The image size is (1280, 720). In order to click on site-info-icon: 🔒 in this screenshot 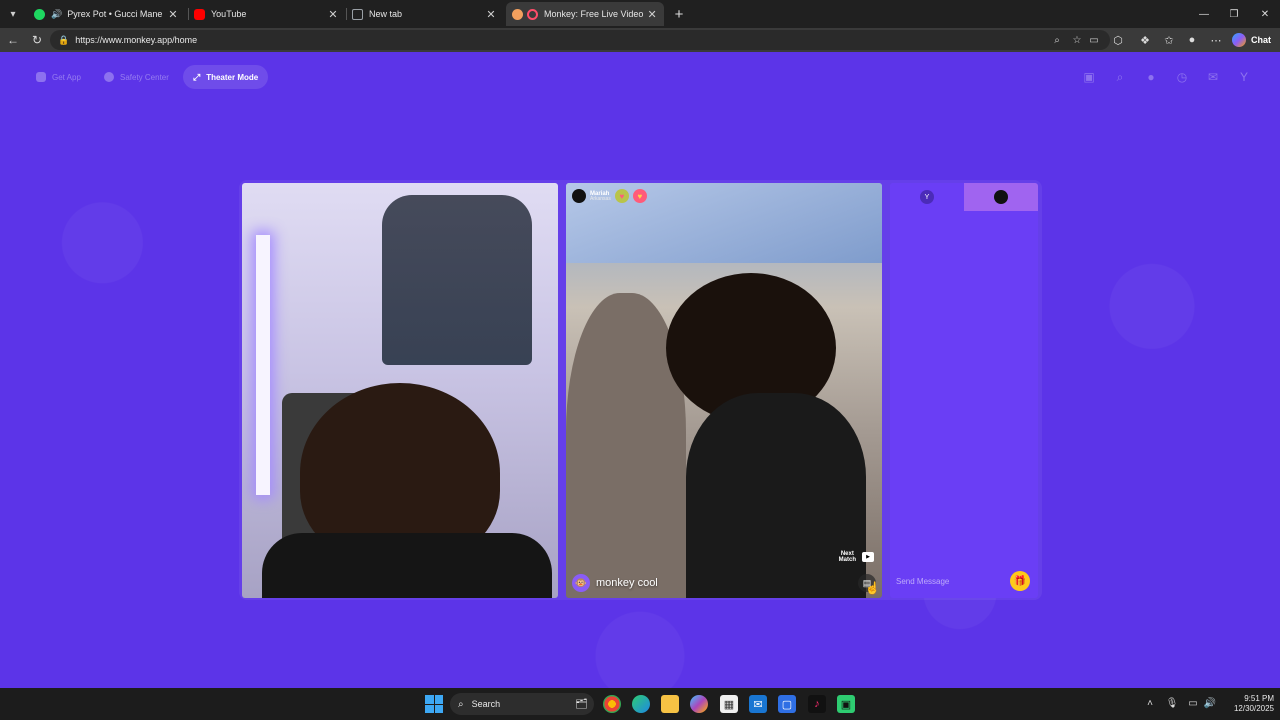, I will do `click(63, 40)`.